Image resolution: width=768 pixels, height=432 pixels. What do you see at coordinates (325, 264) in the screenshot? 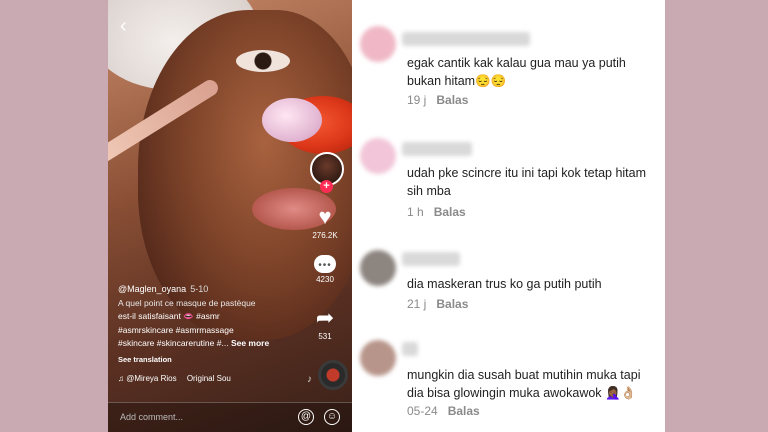
I see `comment-icon: •••` at bounding box center [325, 264].